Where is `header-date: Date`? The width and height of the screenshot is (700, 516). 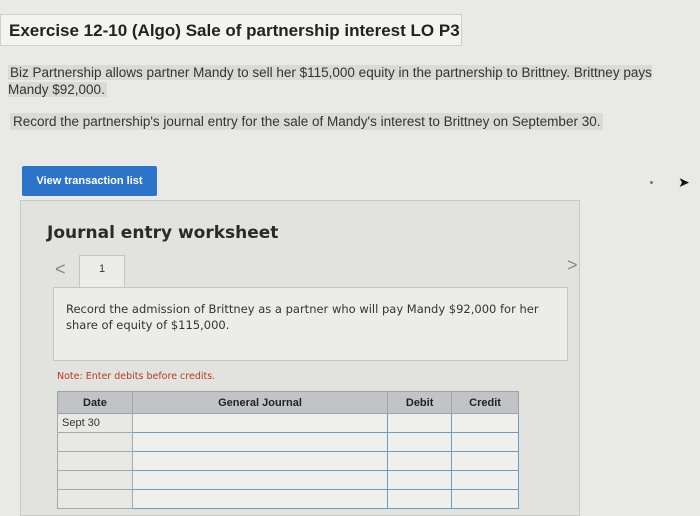
header-date: Date is located at coordinates (95, 402).